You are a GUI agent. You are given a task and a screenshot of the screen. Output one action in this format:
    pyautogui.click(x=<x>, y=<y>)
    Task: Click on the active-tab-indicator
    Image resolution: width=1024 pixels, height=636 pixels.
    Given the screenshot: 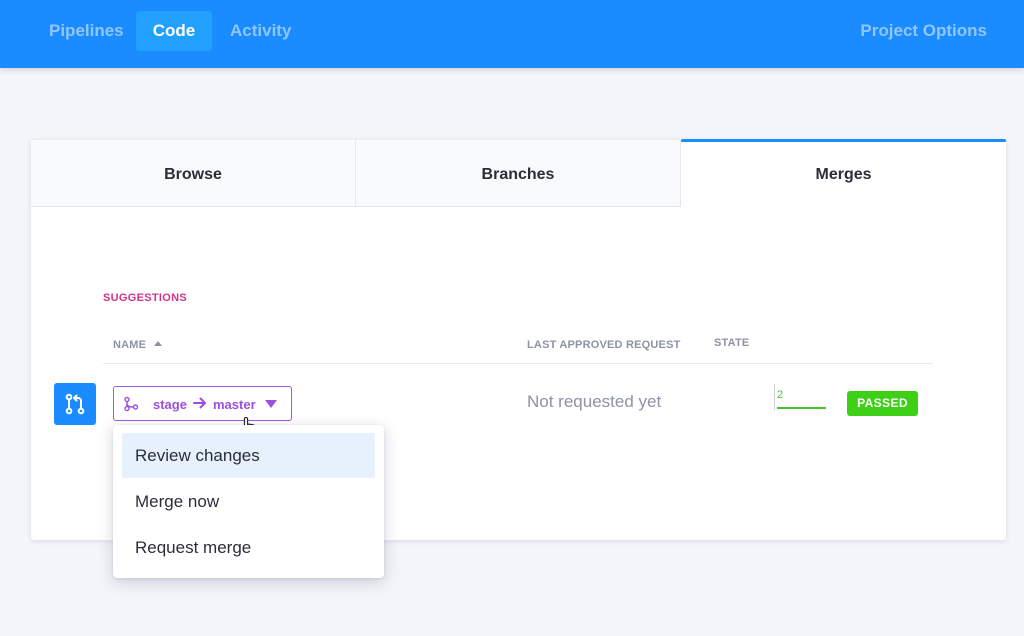 What is the action you would take?
    pyautogui.click(x=843, y=140)
    